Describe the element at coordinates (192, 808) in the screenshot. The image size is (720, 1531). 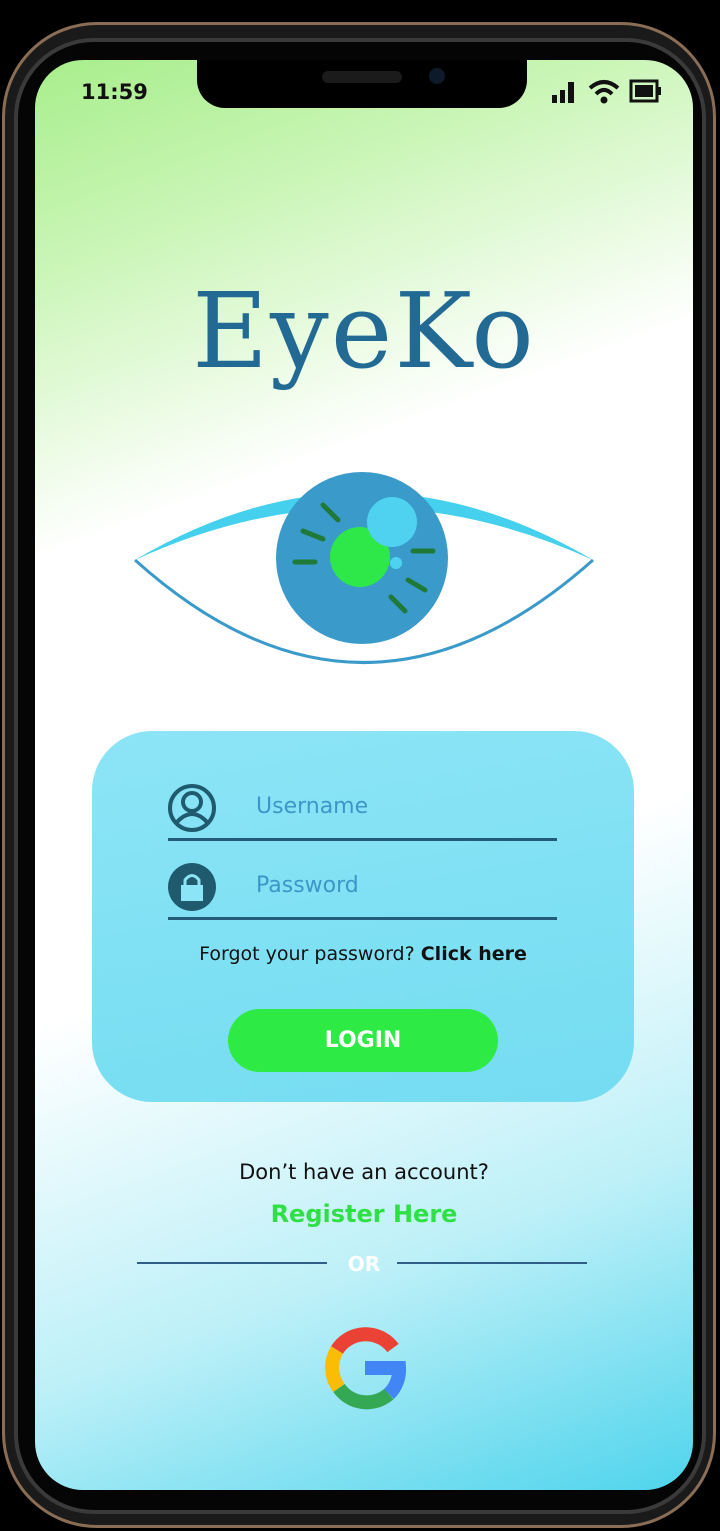
I see `user-icon` at that location.